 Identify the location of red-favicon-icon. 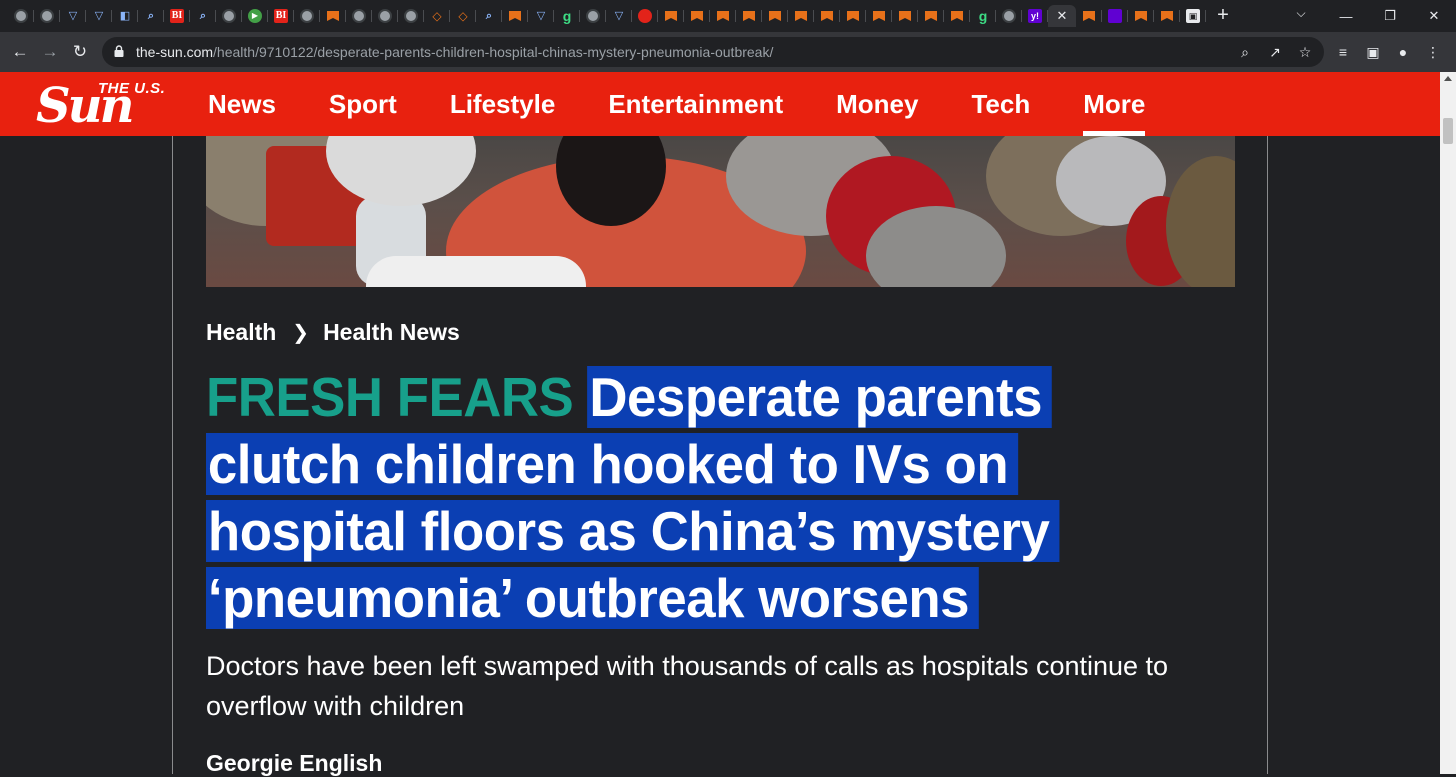
(645, 16).